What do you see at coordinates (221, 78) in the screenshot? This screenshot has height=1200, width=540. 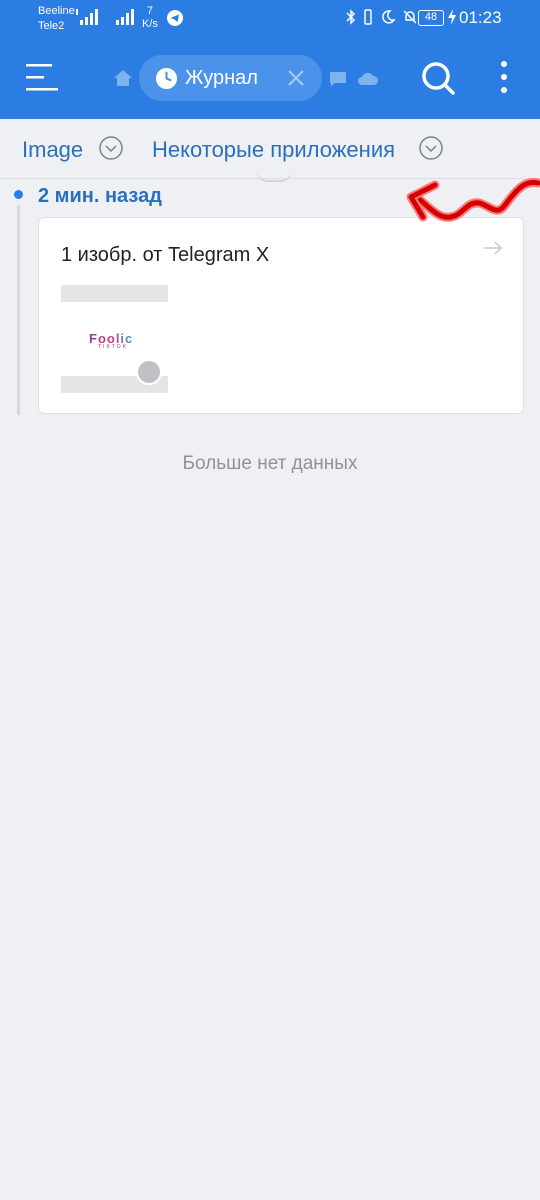 I see `tab-label: Журнал` at bounding box center [221, 78].